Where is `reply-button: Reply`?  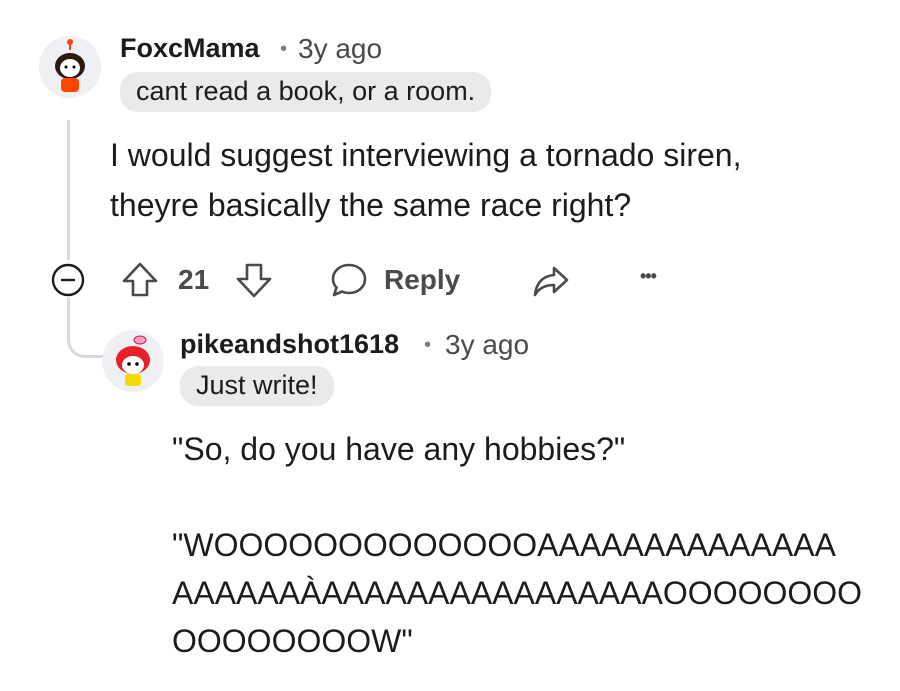 reply-button: Reply is located at coordinates (398, 280).